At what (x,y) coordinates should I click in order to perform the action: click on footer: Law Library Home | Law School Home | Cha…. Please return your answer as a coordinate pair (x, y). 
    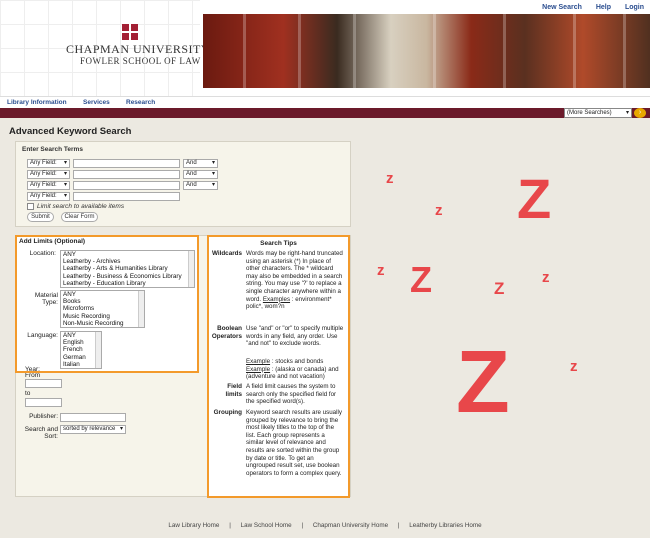
    Looking at the image, I should click on (325, 525).